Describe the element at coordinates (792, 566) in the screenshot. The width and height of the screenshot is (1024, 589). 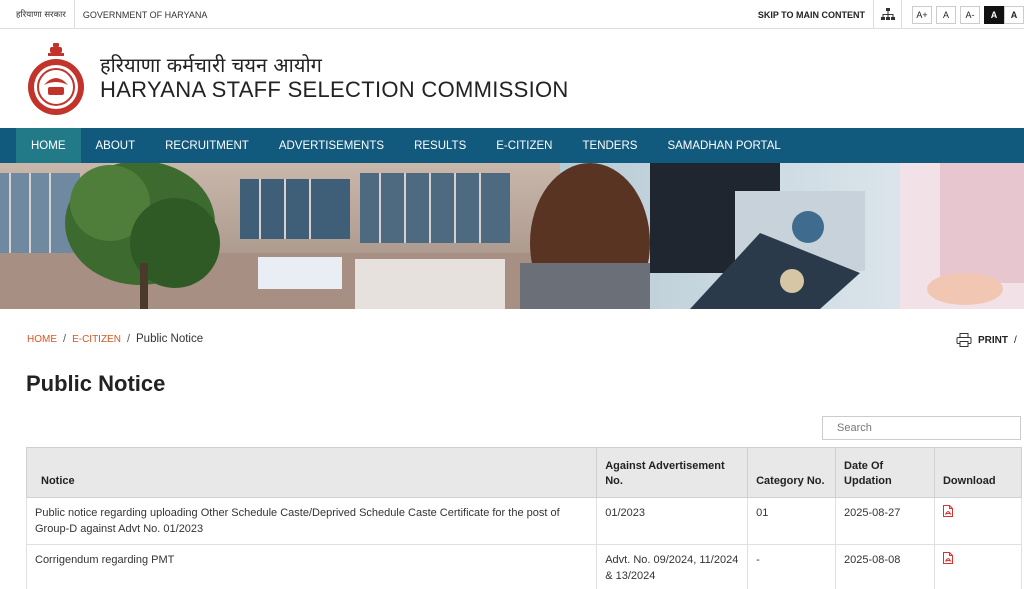
I see `category-cell: -` at that location.